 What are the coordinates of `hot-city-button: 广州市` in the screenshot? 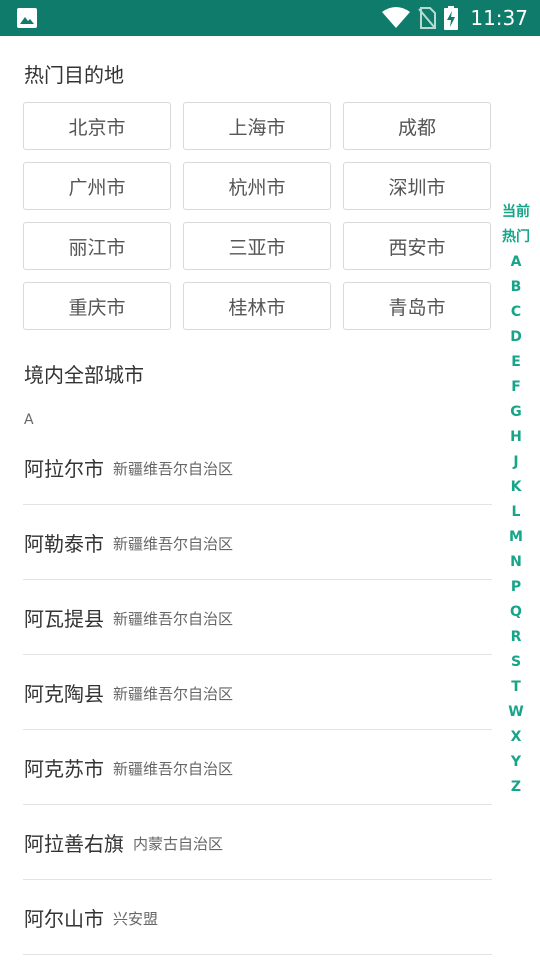 It's located at (97, 186).